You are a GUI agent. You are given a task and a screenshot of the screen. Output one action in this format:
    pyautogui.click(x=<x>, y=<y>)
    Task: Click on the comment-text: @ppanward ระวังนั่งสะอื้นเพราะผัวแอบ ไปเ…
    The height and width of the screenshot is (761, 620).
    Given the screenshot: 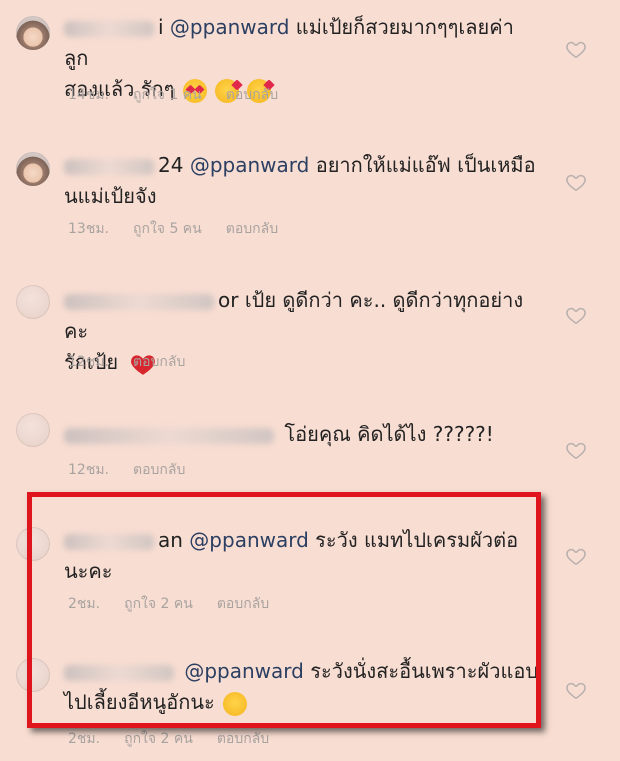 What is the action you would take?
    pyautogui.click(x=304, y=687)
    